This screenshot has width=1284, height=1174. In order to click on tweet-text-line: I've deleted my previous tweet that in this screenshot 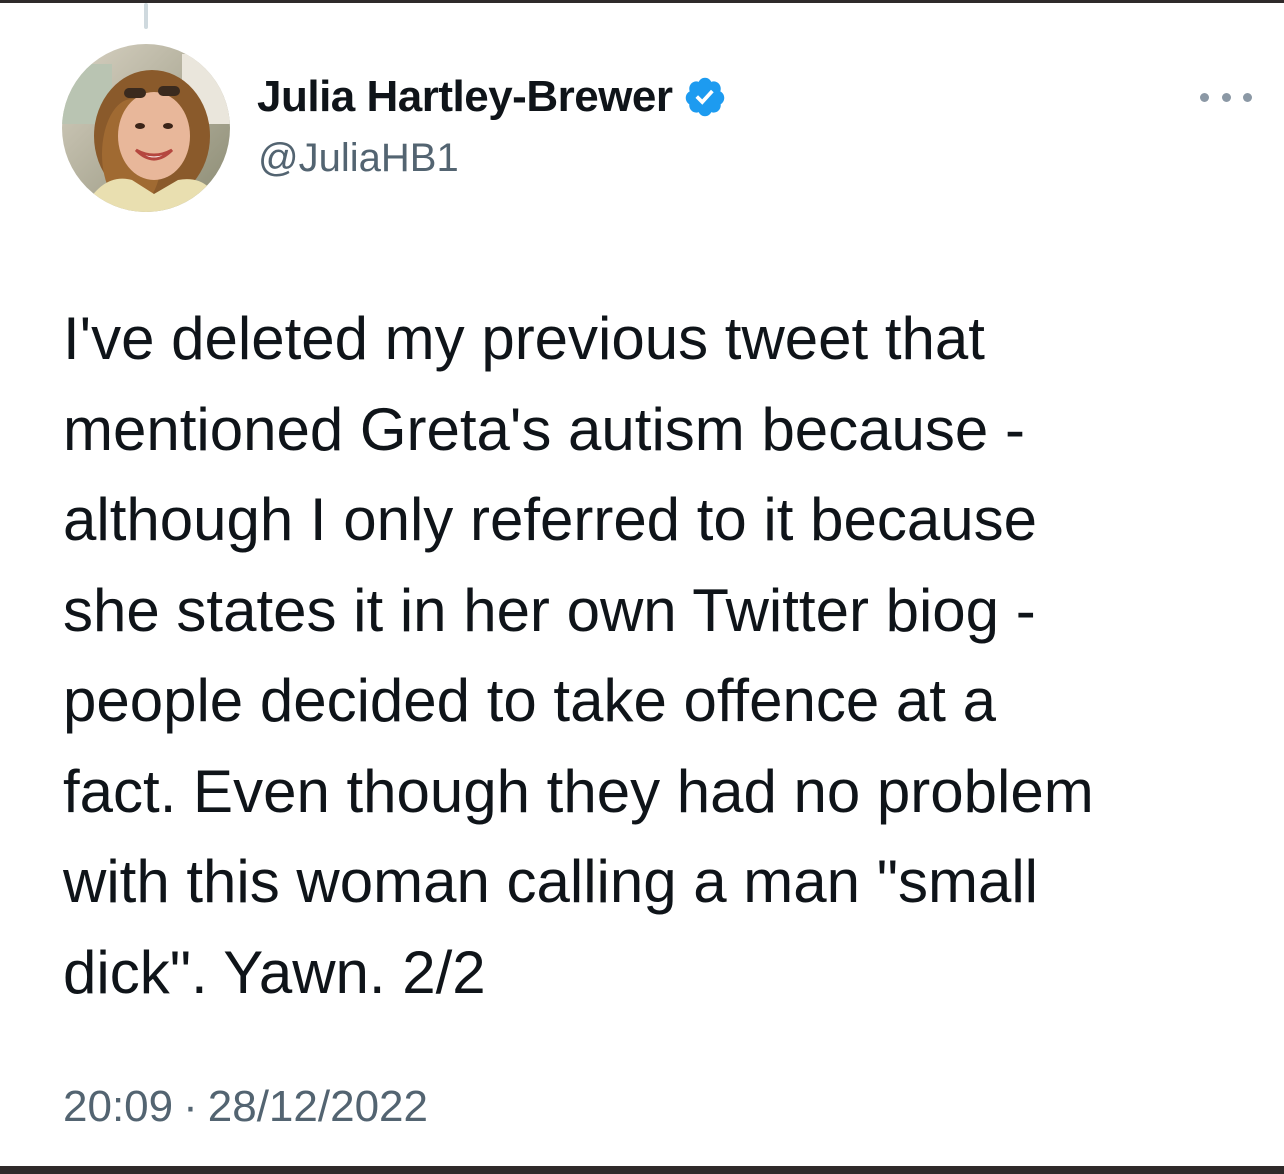, I will do `click(524, 338)`.